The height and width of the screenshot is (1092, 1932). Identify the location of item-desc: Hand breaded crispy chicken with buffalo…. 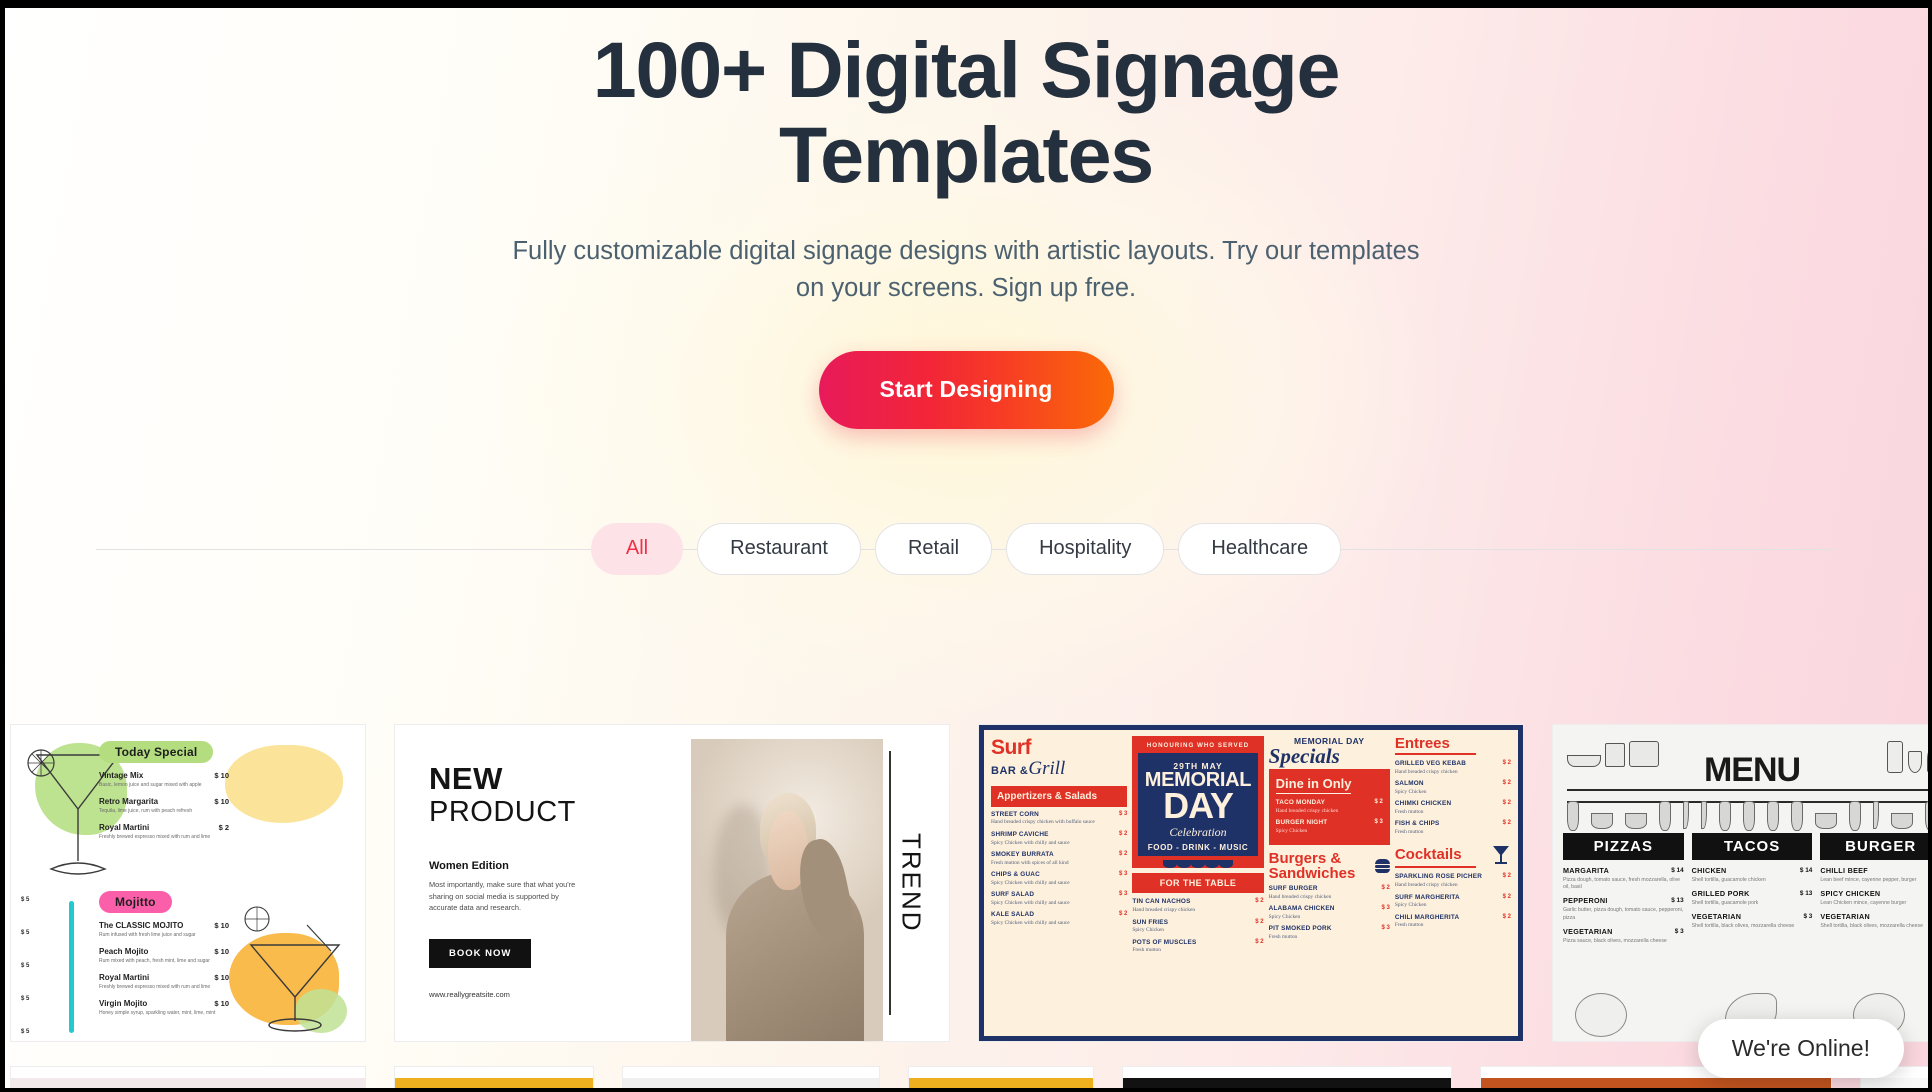
(1043, 822).